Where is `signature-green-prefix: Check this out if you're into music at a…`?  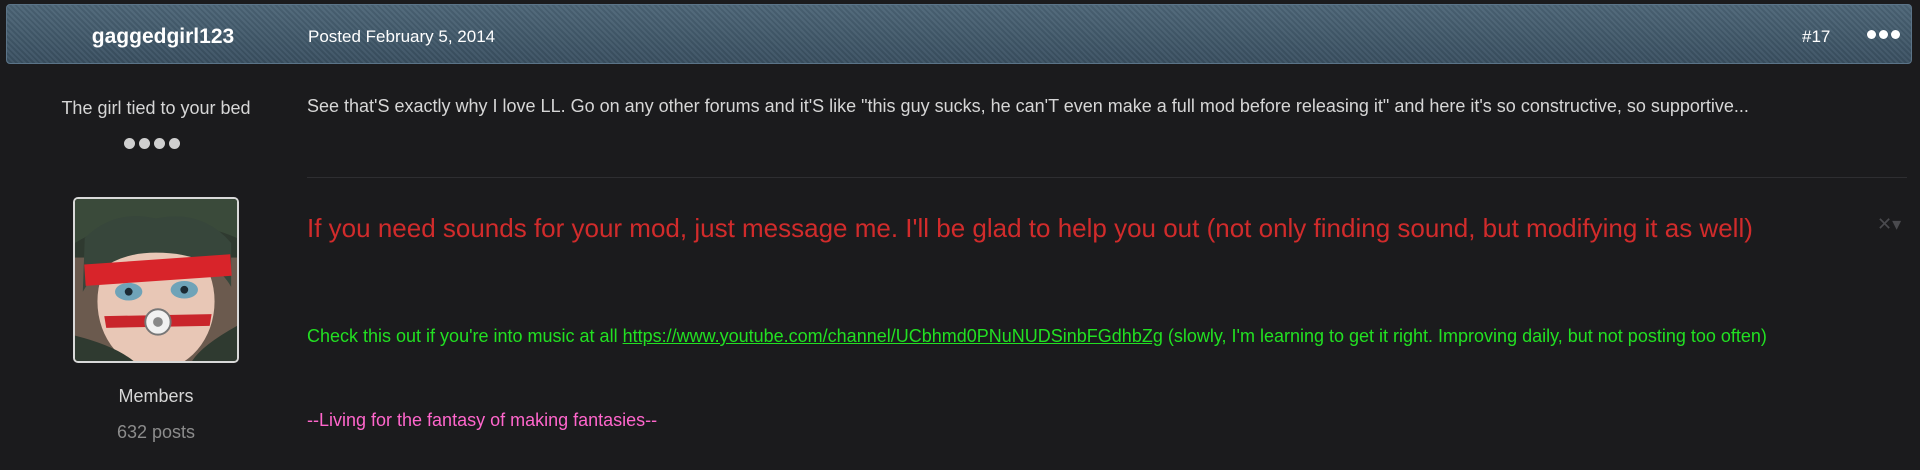 signature-green-prefix: Check this out if you're into music at a… is located at coordinates (465, 336).